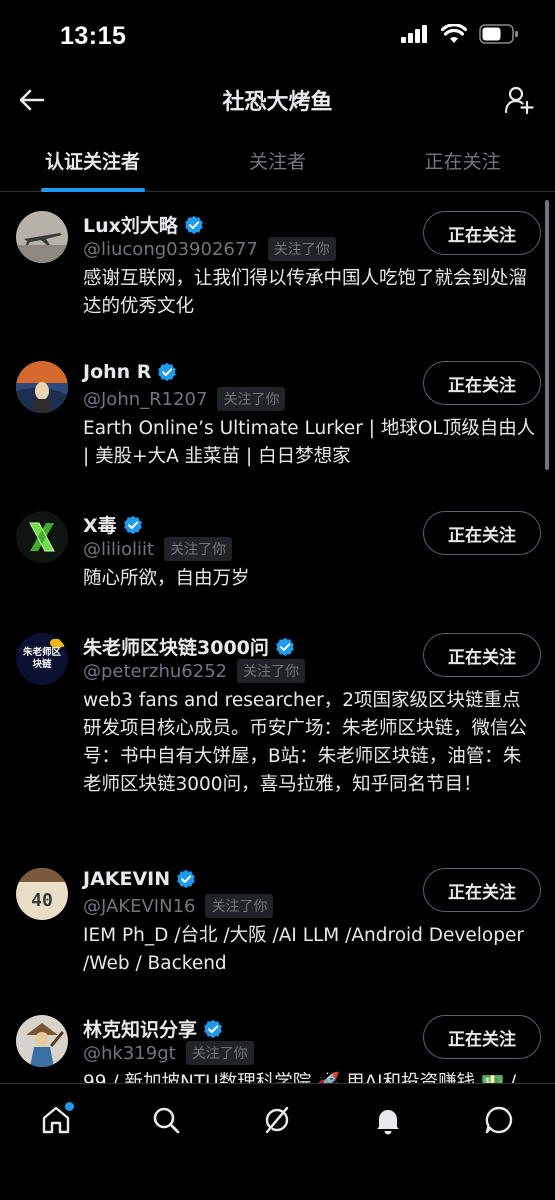 Image resolution: width=555 pixels, height=1200 pixels. What do you see at coordinates (56, 1120) in the screenshot?
I see `nav-home` at bounding box center [56, 1120].